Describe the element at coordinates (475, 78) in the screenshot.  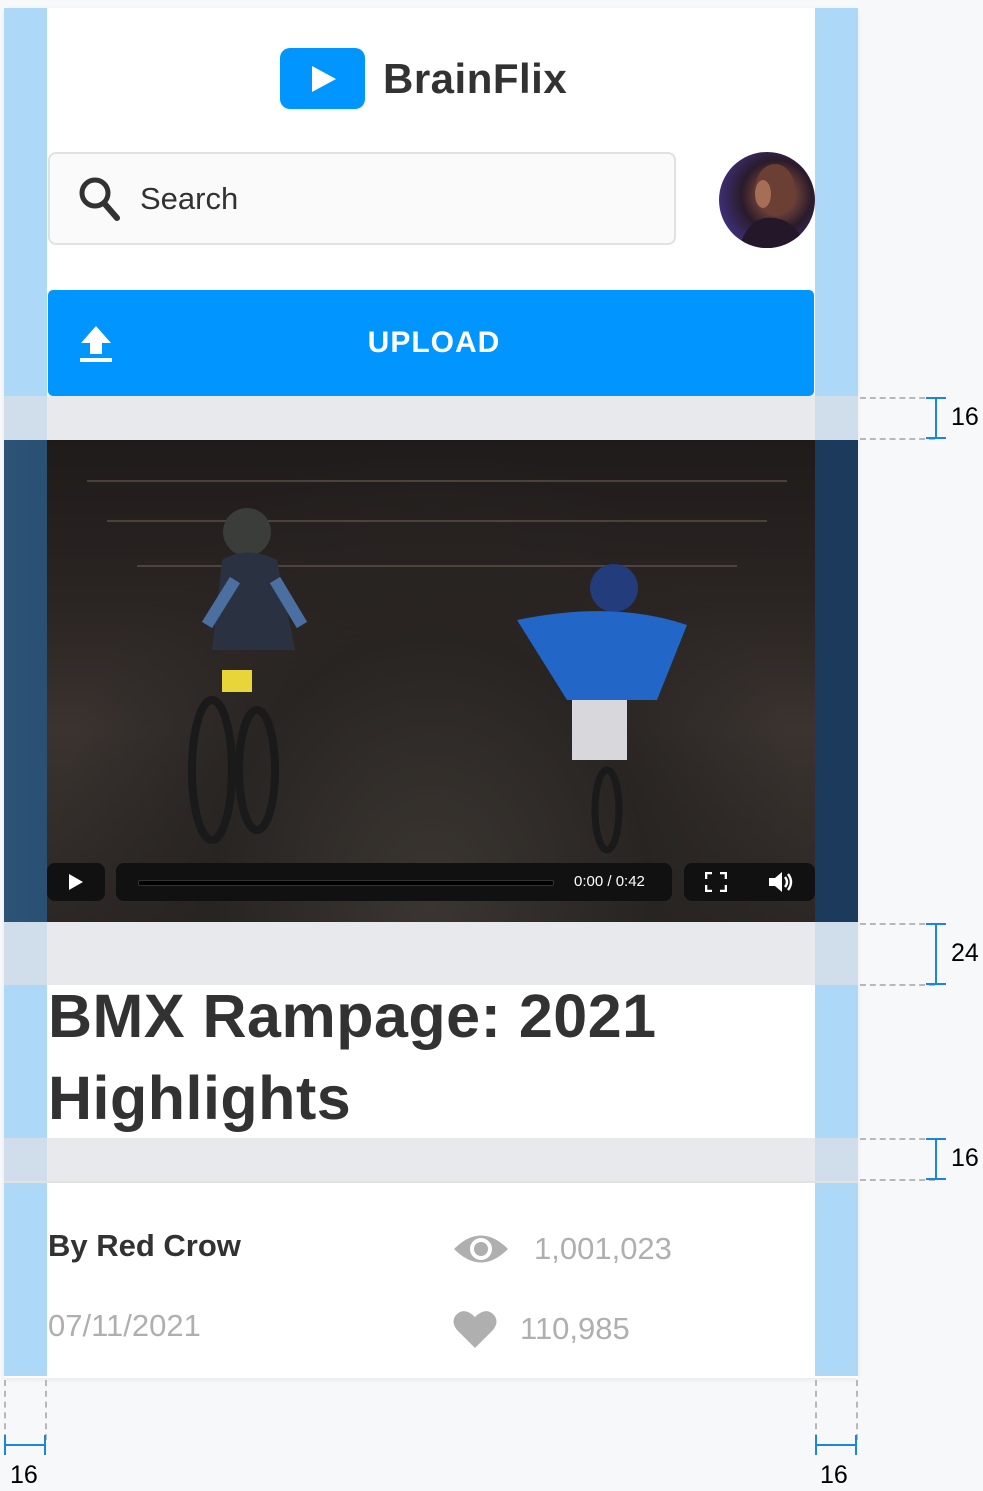
I see `brand-name: BrainFlix` at that location.